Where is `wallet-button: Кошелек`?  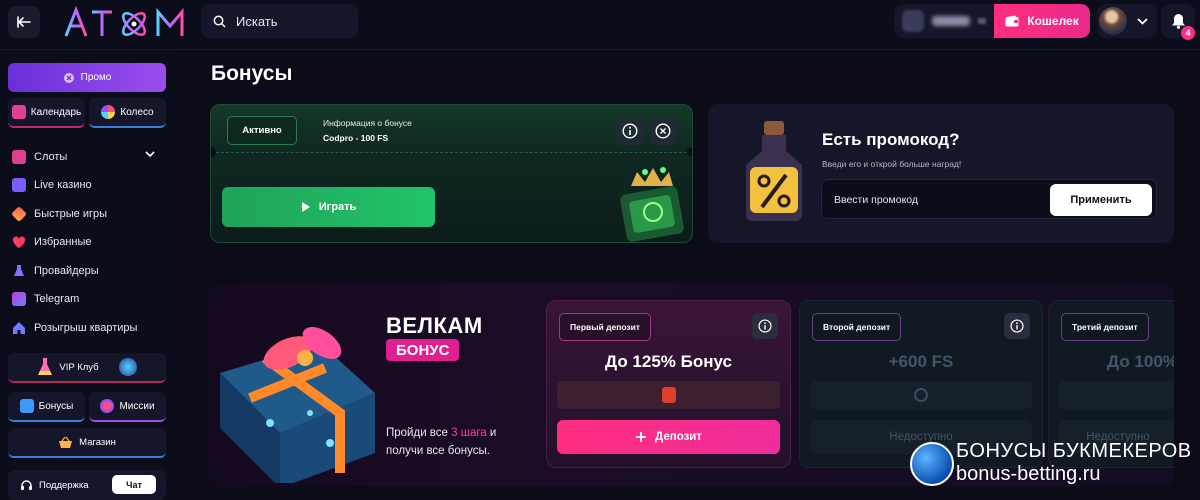
wallet-button: Кошелек is located at coordinates (1042, 21).